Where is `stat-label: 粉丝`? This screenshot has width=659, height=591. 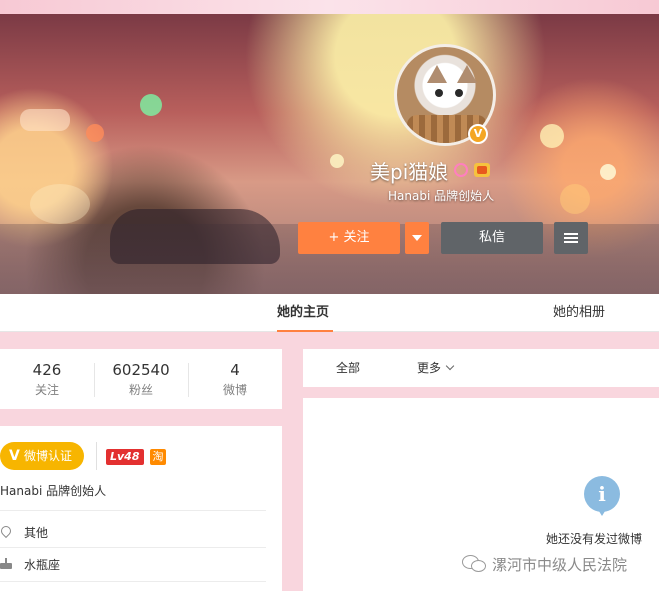 stat-label: 粉丝 is located at coordinates (140, 390).